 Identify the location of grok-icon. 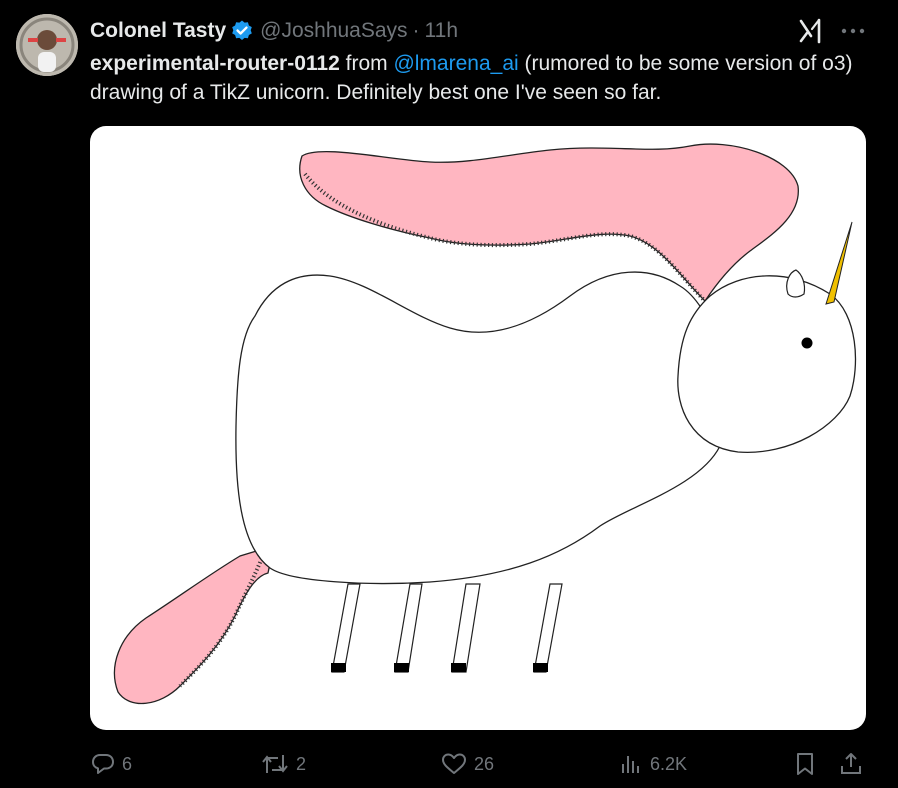
(811, 31).